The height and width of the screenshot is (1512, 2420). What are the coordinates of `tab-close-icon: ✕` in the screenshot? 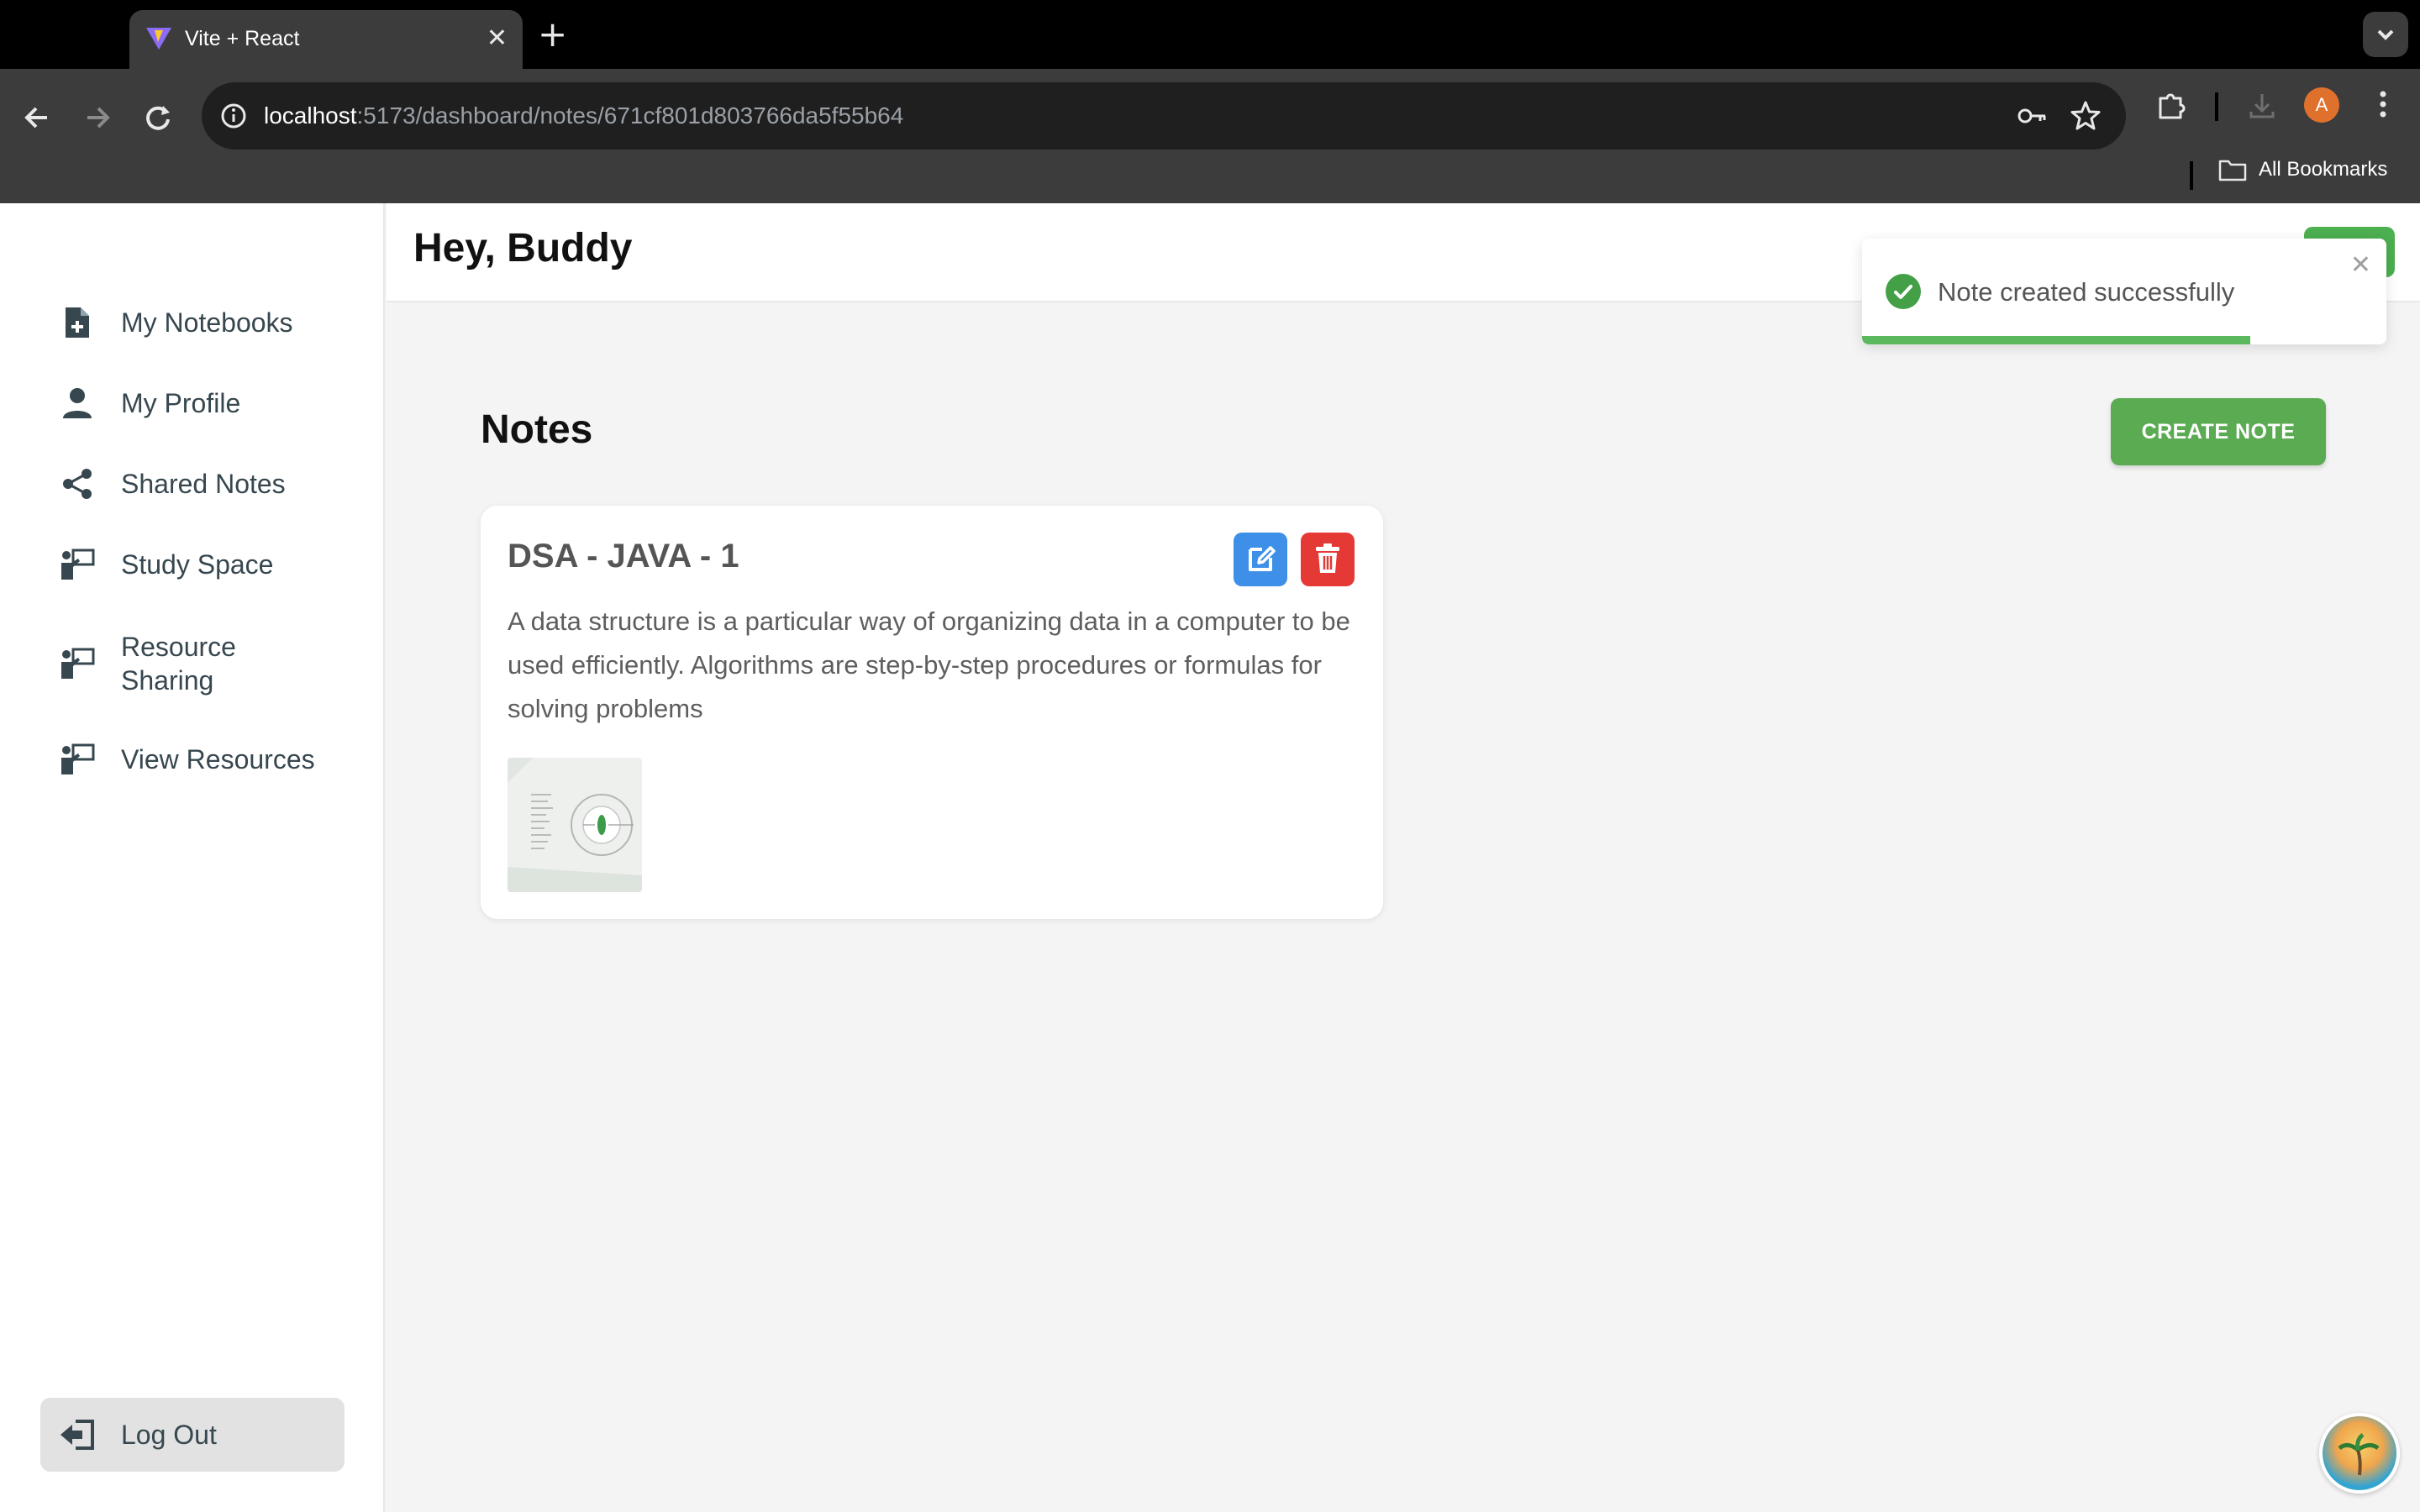 It's located at (497, 38).